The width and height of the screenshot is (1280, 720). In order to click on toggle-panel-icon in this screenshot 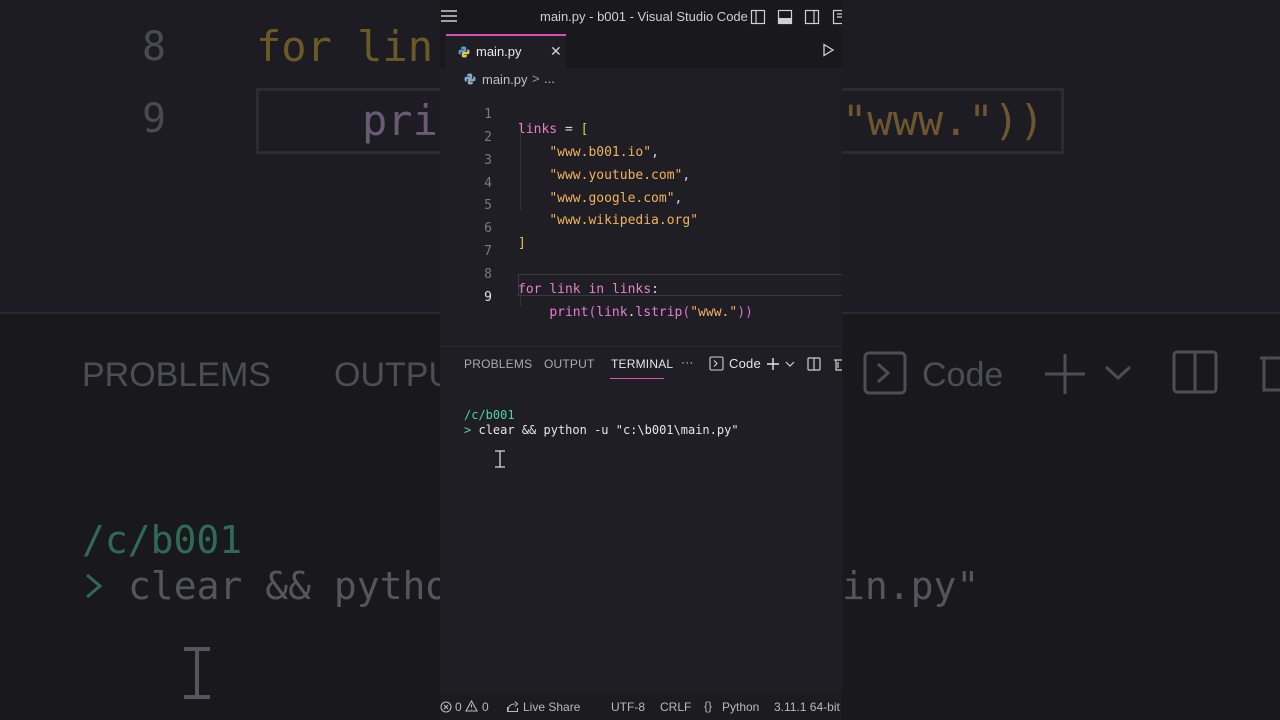, I will do `click(785, 17)`.